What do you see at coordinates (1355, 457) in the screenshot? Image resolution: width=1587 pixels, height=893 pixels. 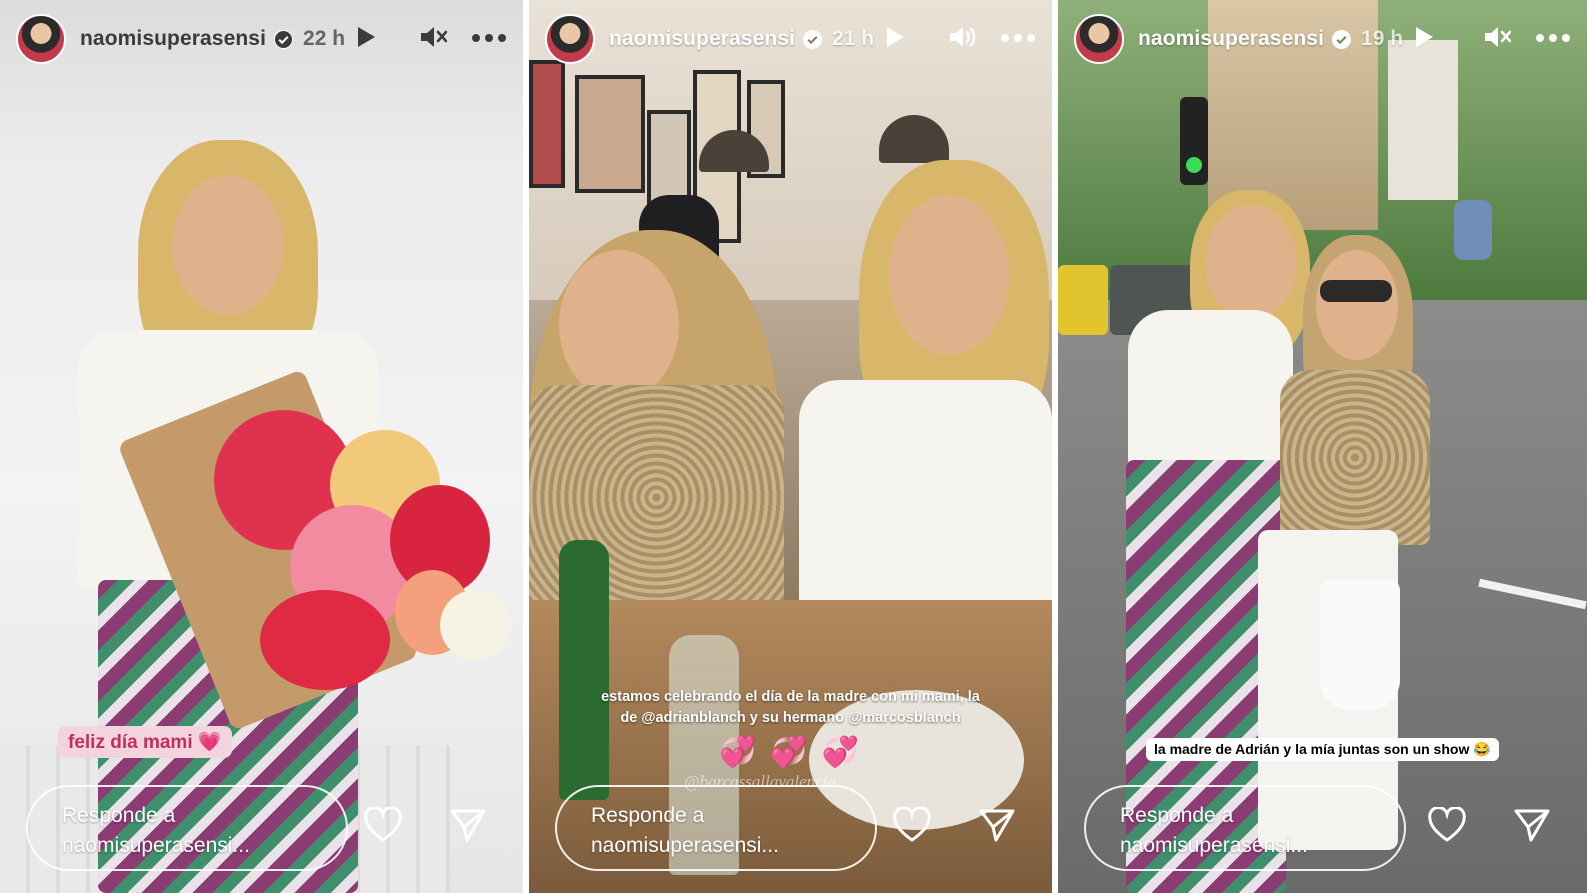 I see `crochet-top` at bounding box center [1355, 457].